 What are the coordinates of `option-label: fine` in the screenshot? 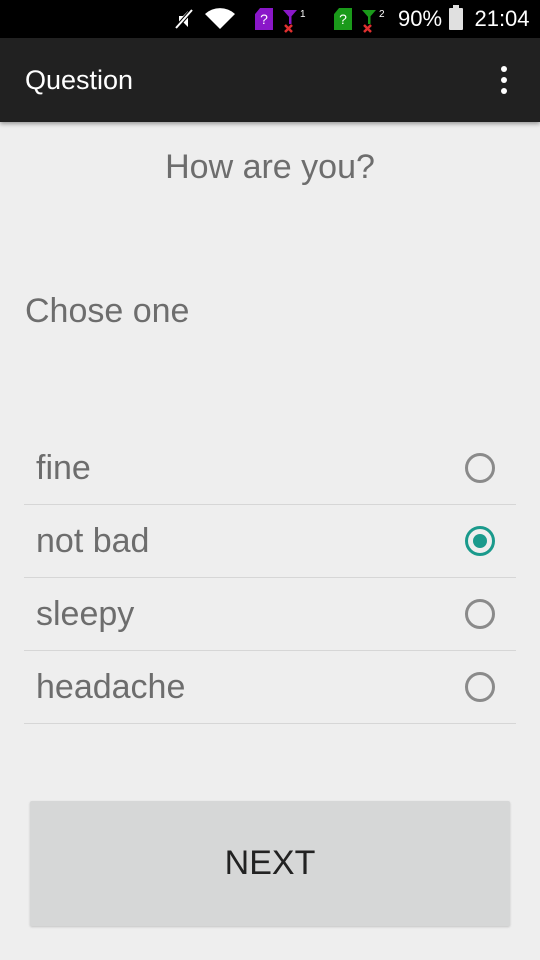 It's located at (63, 468).